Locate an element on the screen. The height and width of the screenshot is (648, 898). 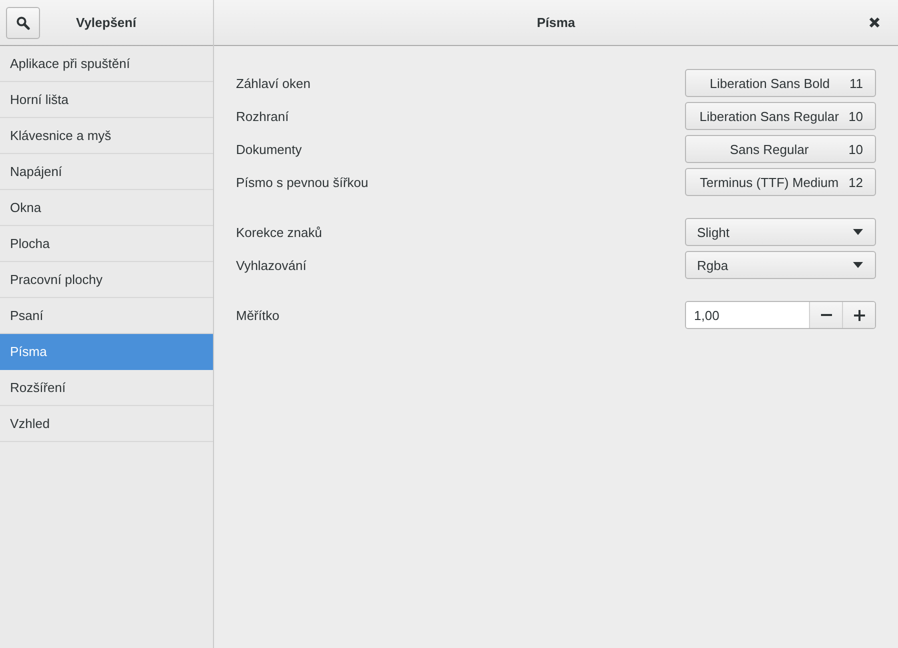
search-button is located at coordinates (23, 22).